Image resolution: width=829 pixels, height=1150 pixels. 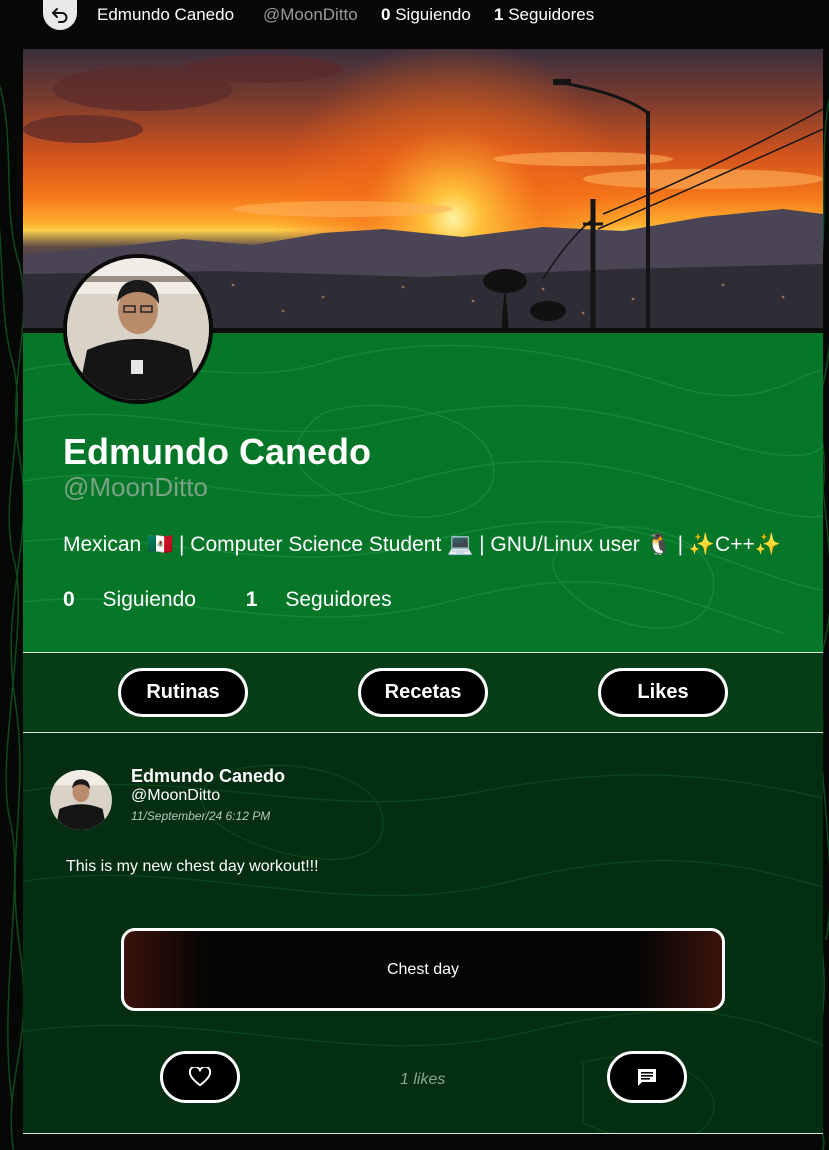 What do you see at coordinates (423, 1079) in the screenshot?
I see `likes-count: 1 likes` at bounding box center [423, 1079].